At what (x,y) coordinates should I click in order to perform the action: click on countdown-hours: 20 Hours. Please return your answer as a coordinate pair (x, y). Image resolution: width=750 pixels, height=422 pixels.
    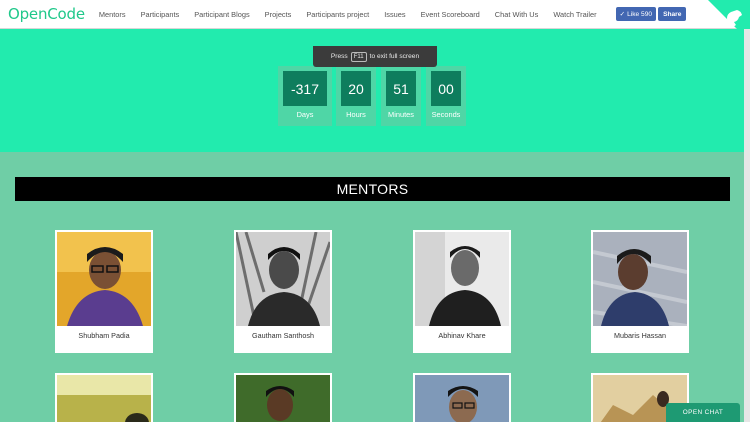
    Looking at the image, I should click on (356, 96).